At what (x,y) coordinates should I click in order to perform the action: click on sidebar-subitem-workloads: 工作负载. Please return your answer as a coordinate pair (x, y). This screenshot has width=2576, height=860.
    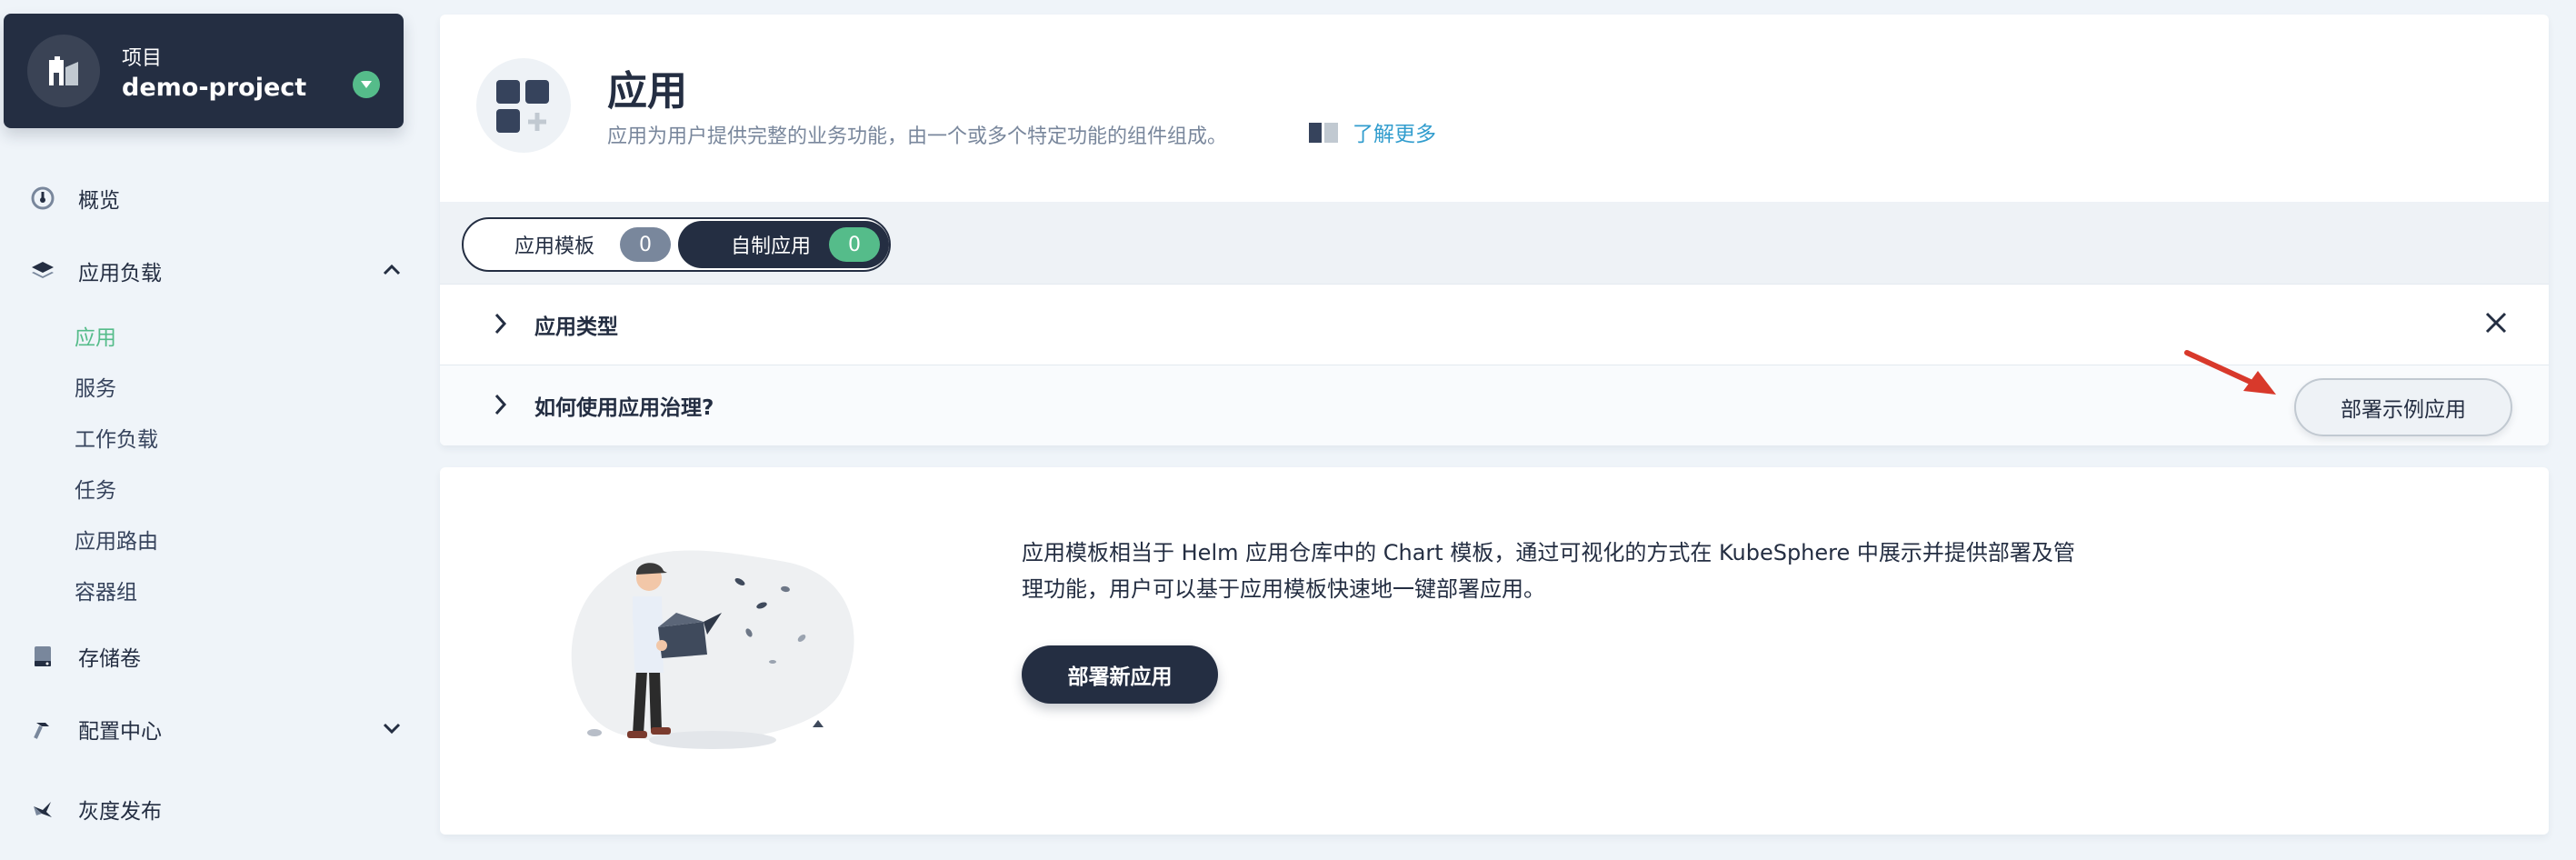
    Looking at the image, I should click on (116, 438).